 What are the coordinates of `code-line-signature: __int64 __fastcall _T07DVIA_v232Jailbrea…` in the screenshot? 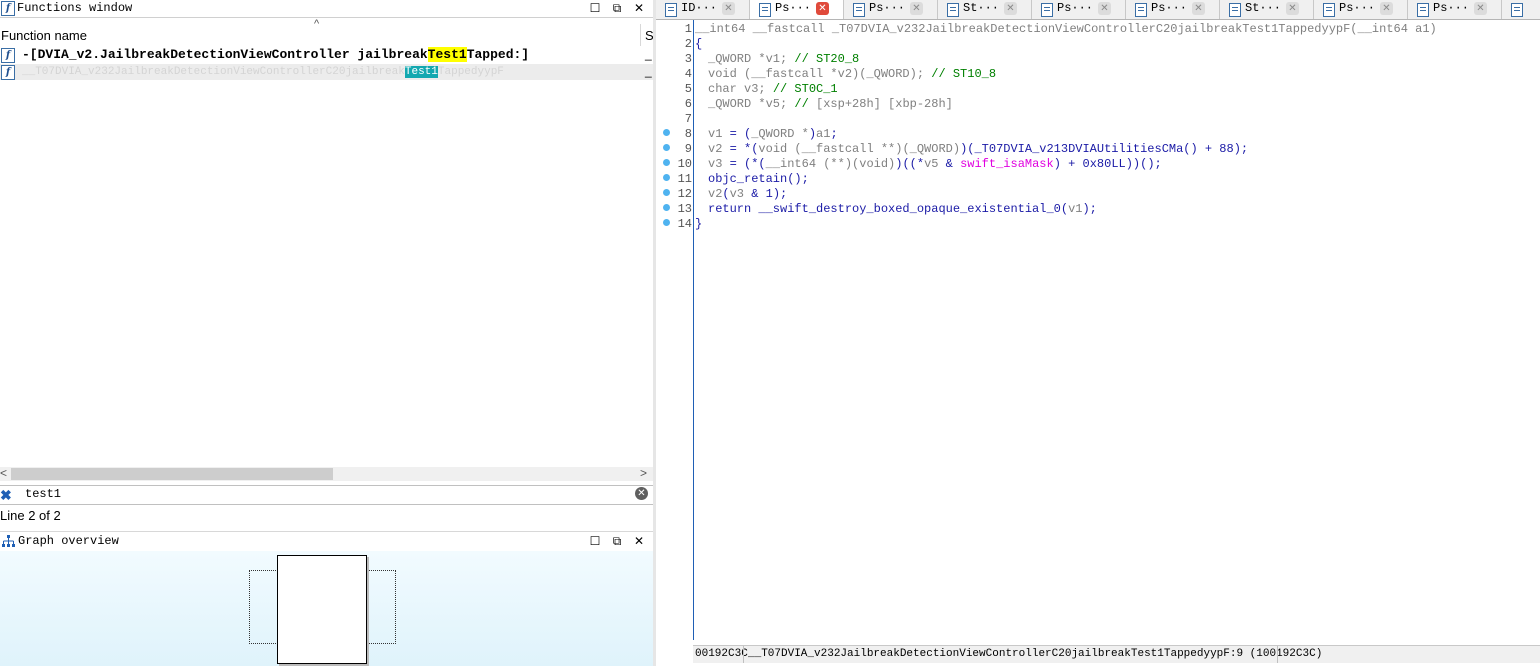 It's located at (1066, 29).